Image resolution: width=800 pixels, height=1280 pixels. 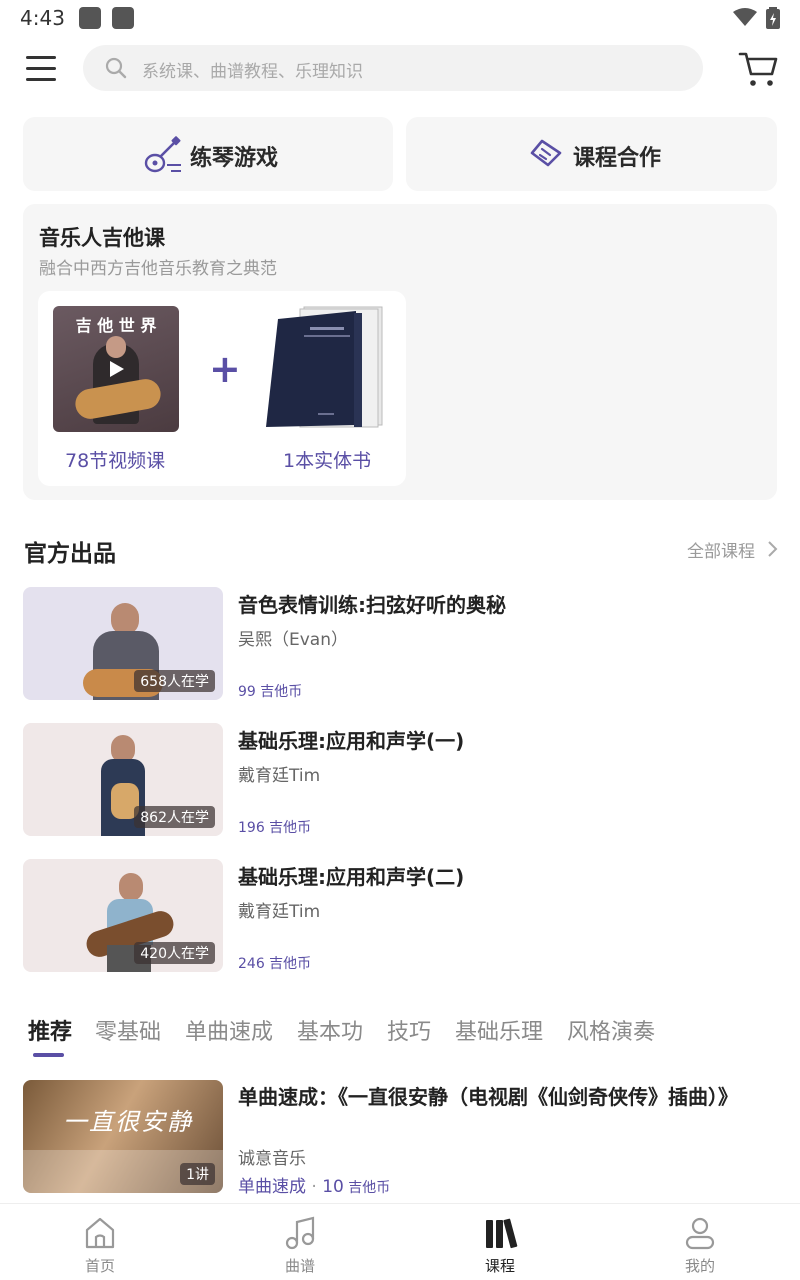 What do you see at coordinates (393, 68) in the screenshot?
I see `search-bar: 系统课、曲谱教程、乐理知识` at bounding box center [393, 68].